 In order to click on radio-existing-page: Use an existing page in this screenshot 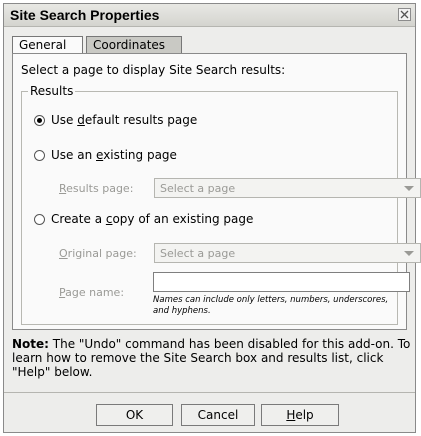, I will do `click(105, 155)`.